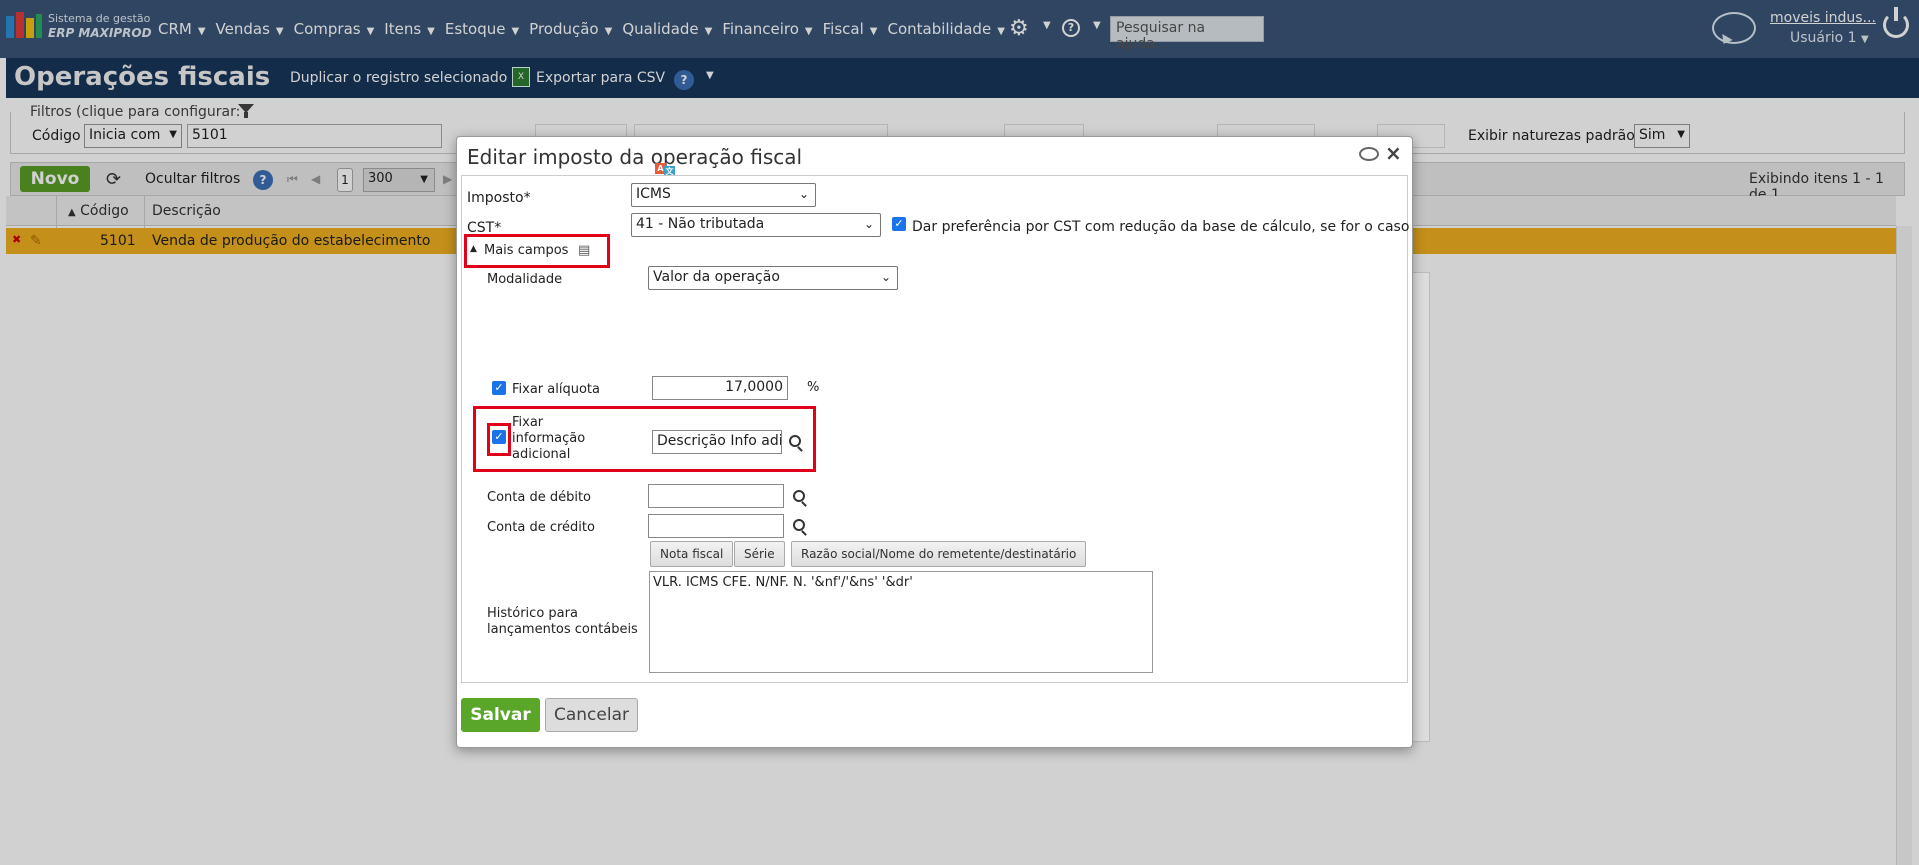 This screenshot has width=1919, height=865. I want to click on insert-serie-button: Série, so click(759, 554).